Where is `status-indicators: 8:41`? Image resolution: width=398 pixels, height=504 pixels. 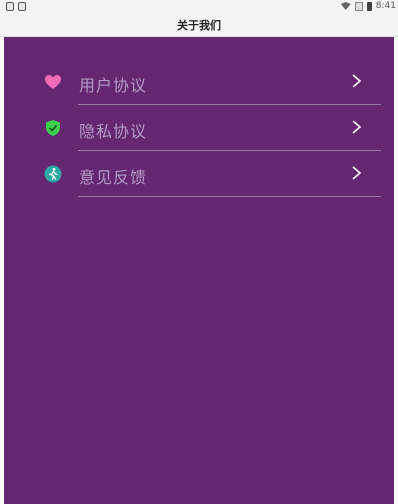
status-indicators: 8:41 is located at coordinates (368, 6).